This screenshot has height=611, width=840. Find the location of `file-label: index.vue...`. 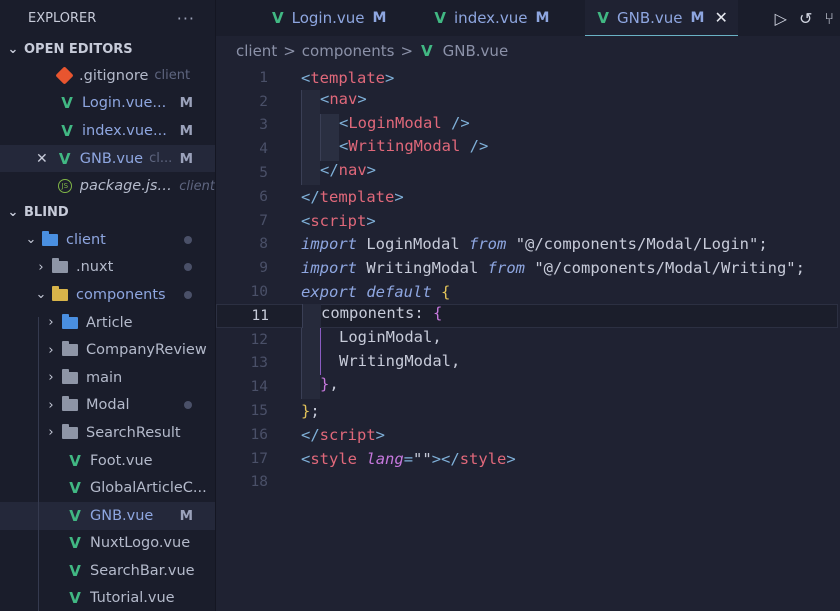

file-label: index.vue... is located at coordinates (124, 130).